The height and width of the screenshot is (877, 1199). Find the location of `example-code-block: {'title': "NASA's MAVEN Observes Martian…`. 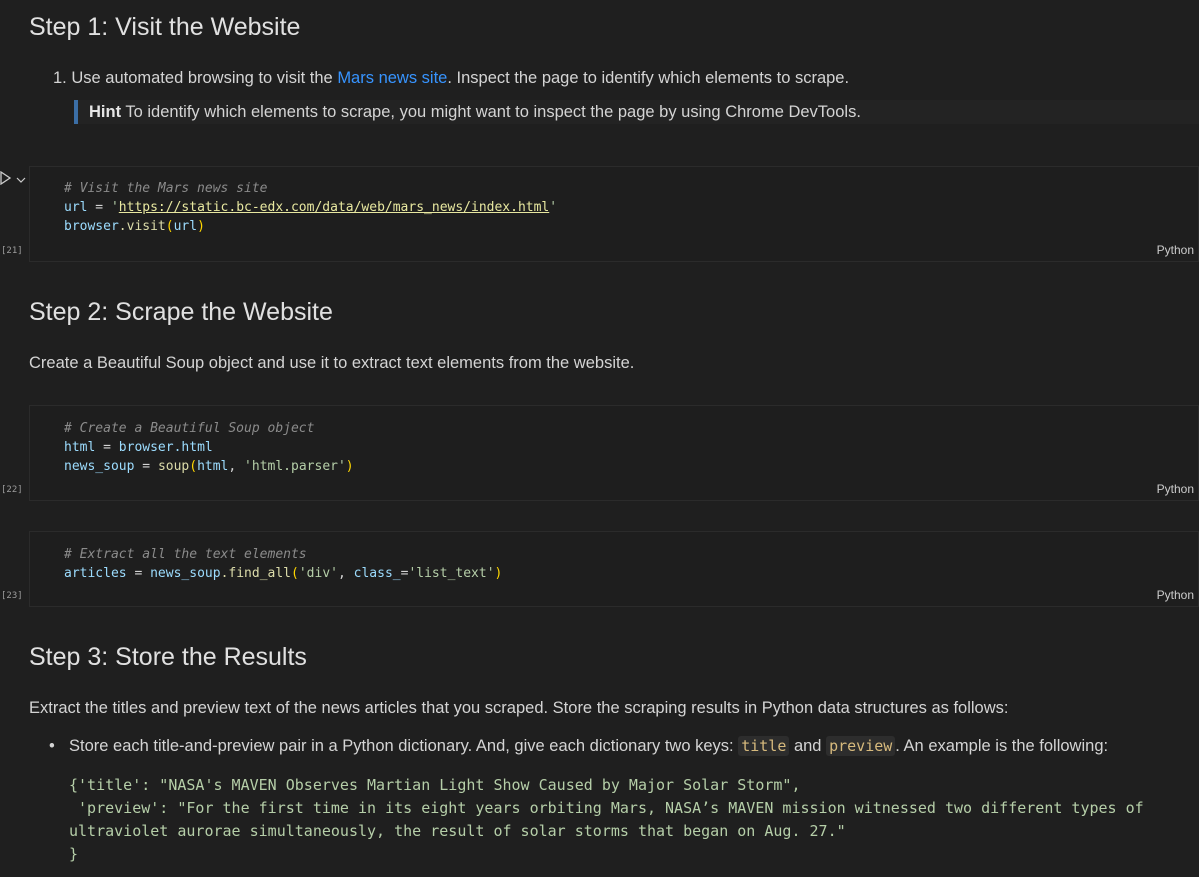

example-code-block: {'title': "NASA's MAVEN Observes Martian… is located at coordinates (606, 819).